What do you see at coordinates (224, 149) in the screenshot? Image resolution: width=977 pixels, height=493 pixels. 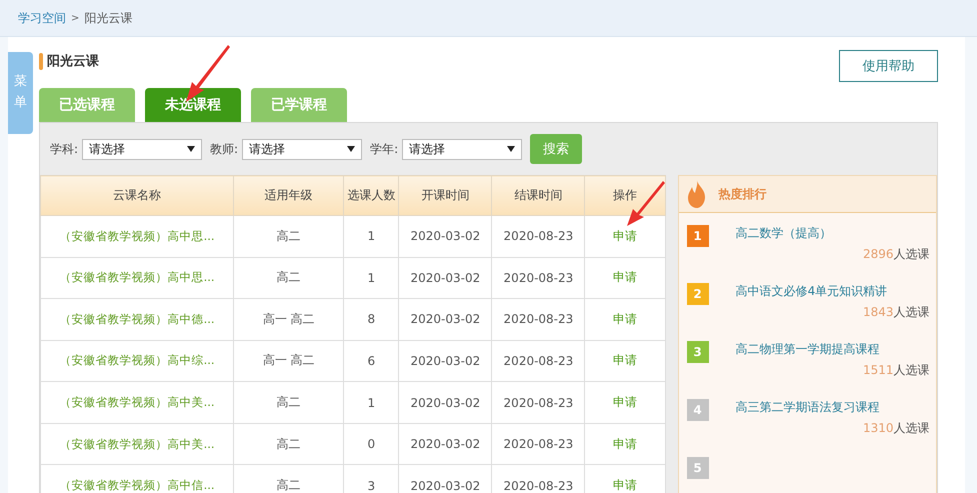 I see `filter-label: 教师:` at bounding box center [224, 149].